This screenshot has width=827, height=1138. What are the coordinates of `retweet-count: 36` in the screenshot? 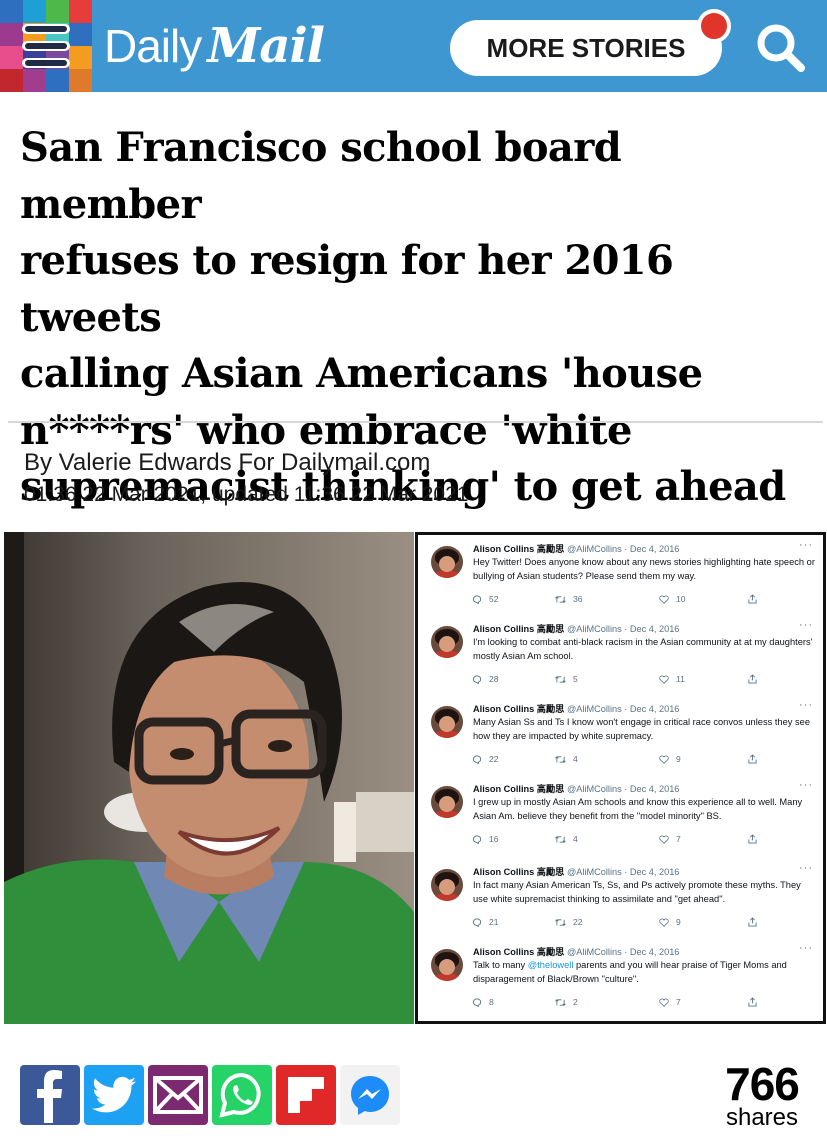 It's located at (578, 599).